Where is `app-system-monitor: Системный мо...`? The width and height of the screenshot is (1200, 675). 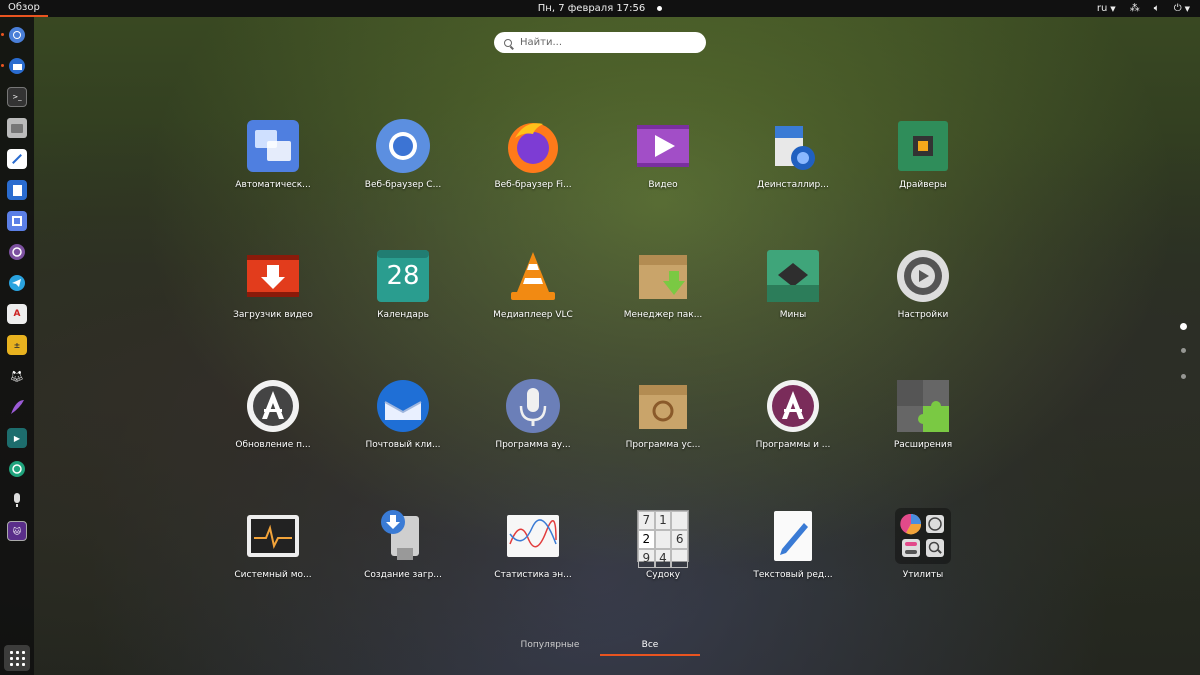
app-system-monitor: Системный мо... is located at coordinates (273, 558).